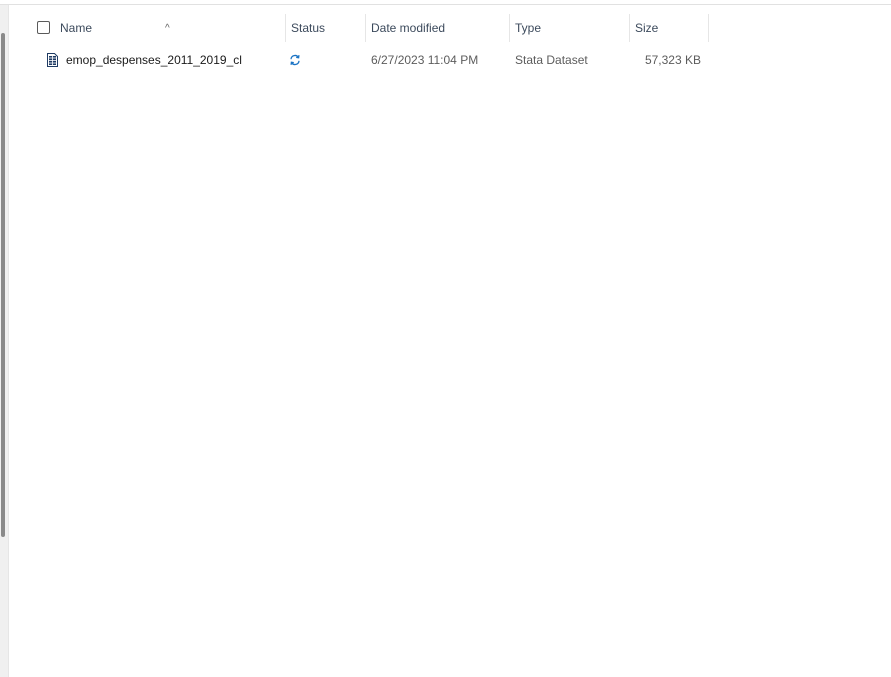 The image size is (891, 677). I want to click on column-header-date-modified: Date modified, so click(437, 28).